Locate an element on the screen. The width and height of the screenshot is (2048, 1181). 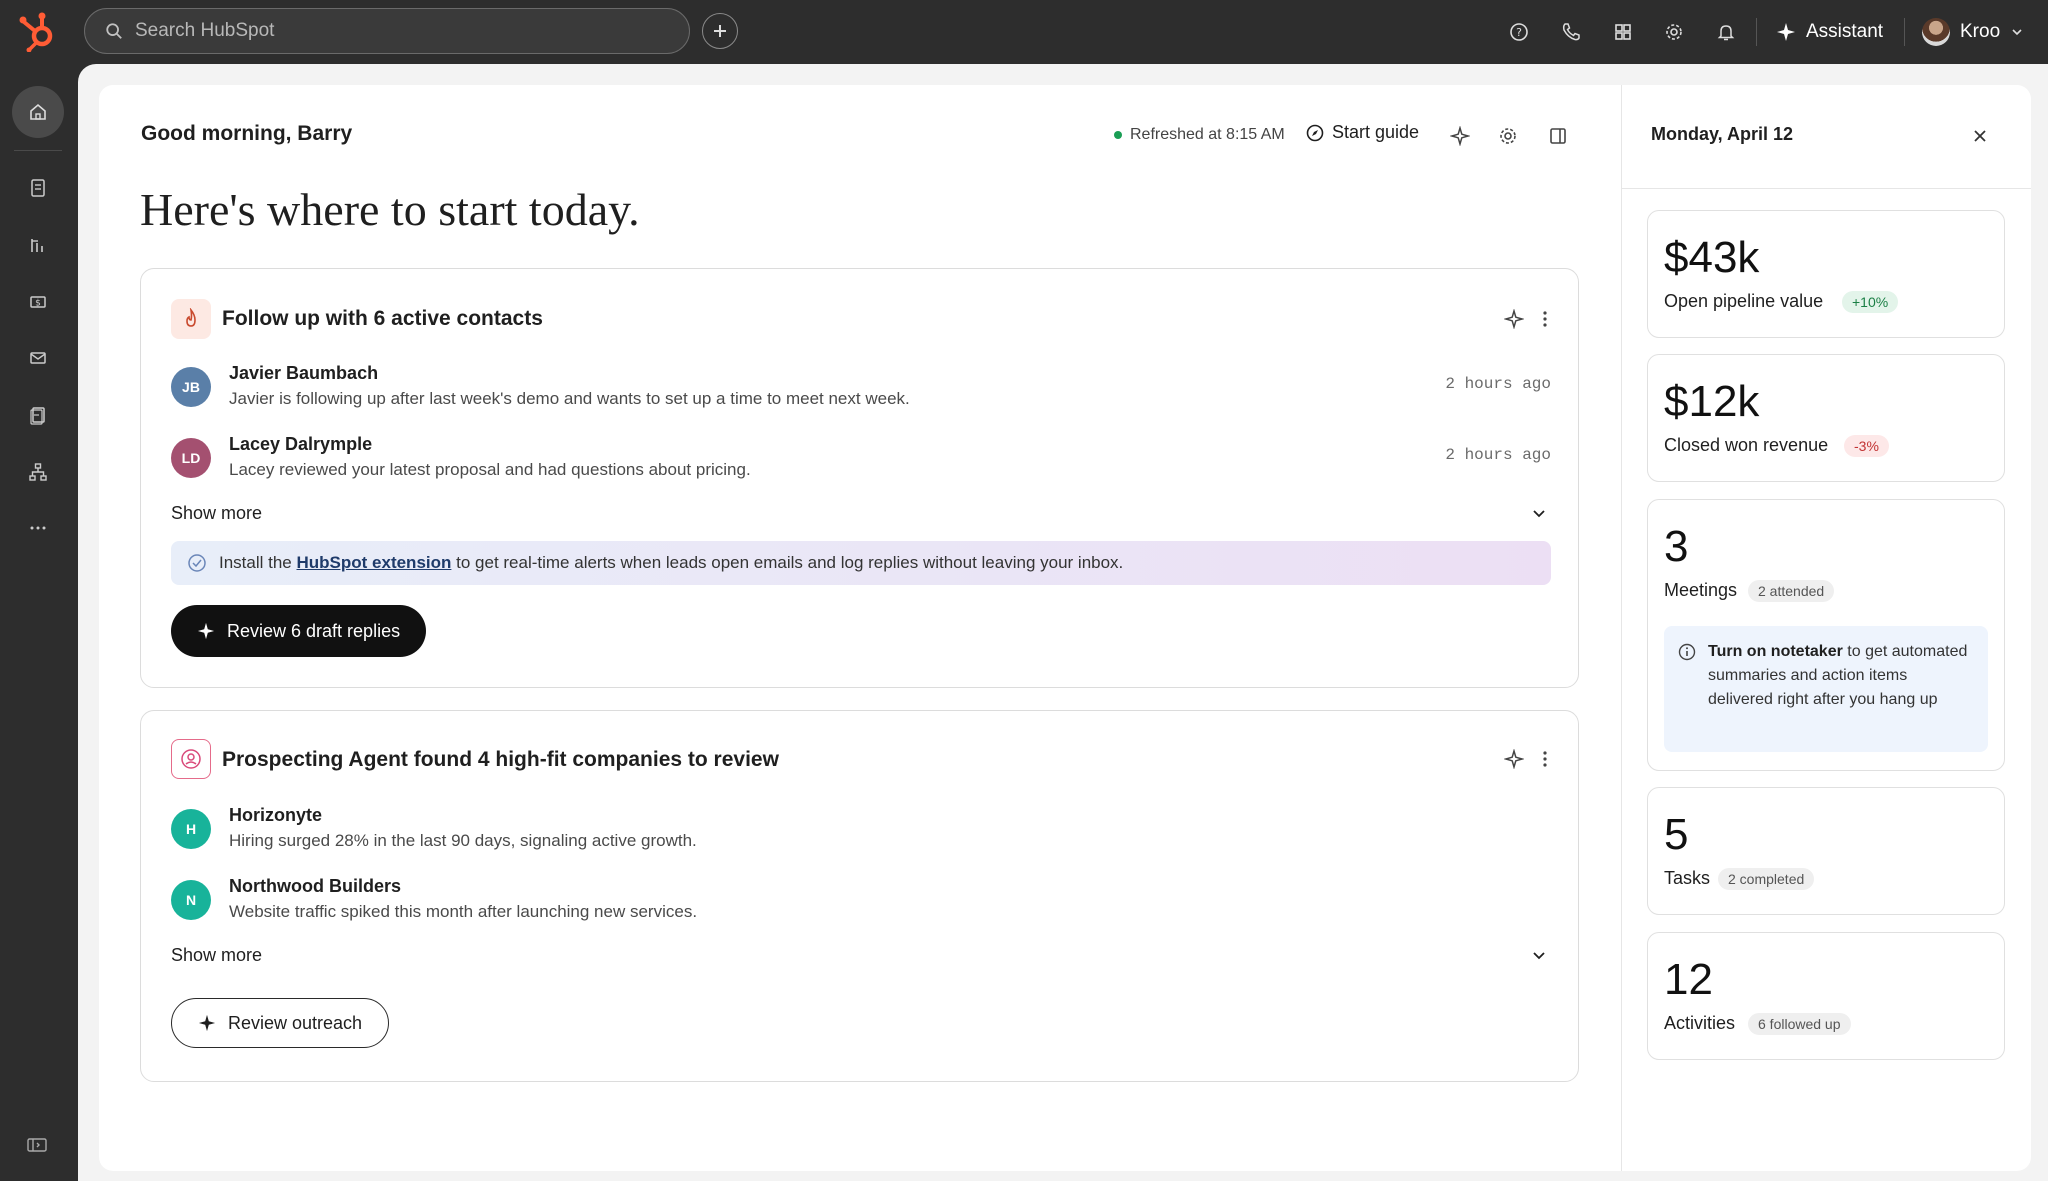
metric-card-activities: 12 Activities 6 followed up is located at coordinates (1826, 996).